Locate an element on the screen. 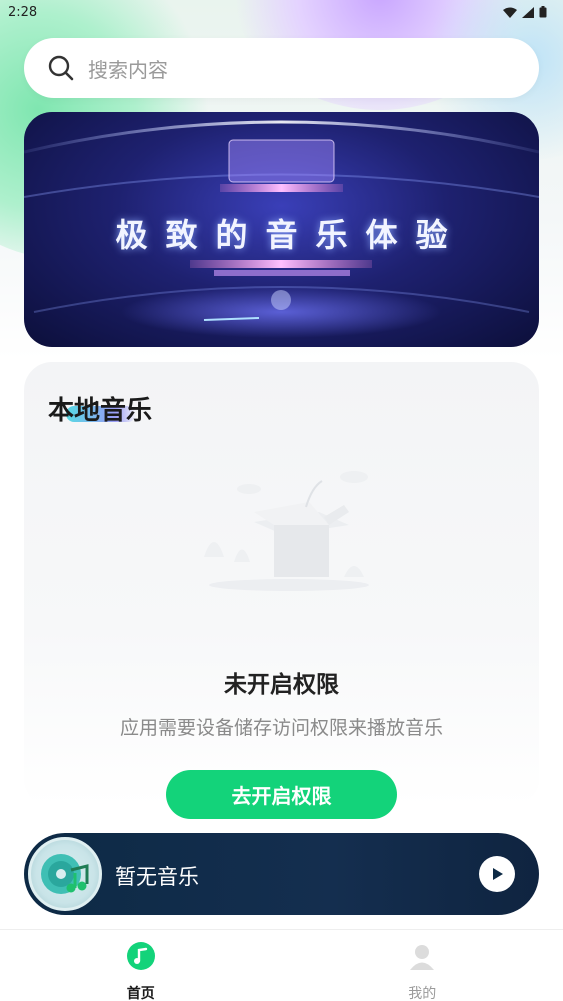 Image resolution: width=563 pixels, height=1001 pixels. nav-item-home: 首页 is located at coordinates (141, 965).